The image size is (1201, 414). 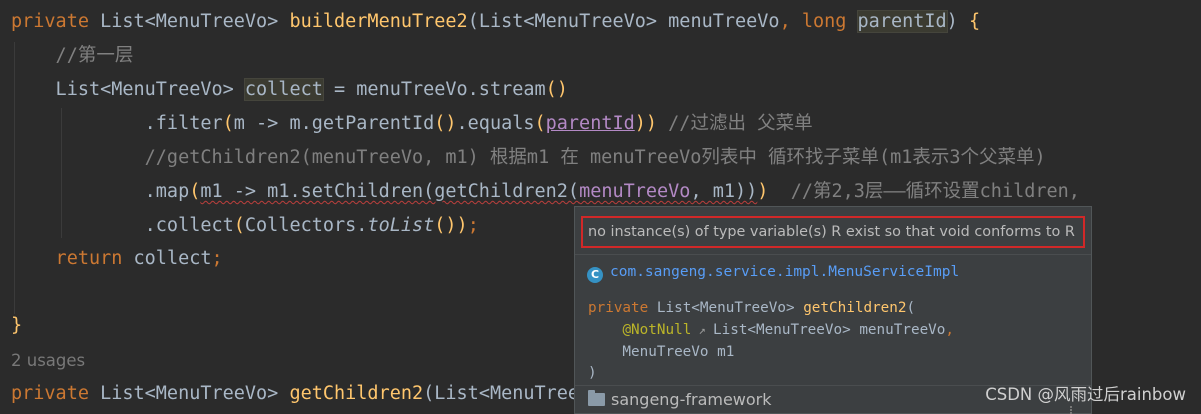 What do you see at coordinates (595, 275) in the screenshot?
I see `class-icon: C` at bounding box center [595, 275].